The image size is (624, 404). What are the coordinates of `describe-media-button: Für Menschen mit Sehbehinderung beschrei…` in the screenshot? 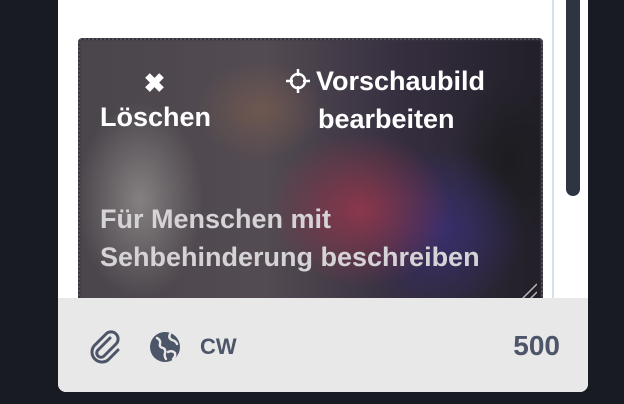 It's located at (300, 238).